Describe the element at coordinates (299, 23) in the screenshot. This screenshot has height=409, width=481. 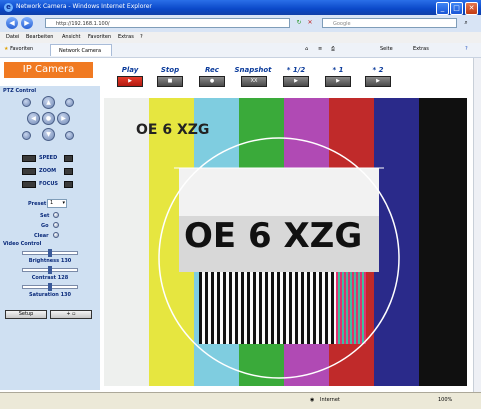
I see `refresh-icon: ↻` at that location.